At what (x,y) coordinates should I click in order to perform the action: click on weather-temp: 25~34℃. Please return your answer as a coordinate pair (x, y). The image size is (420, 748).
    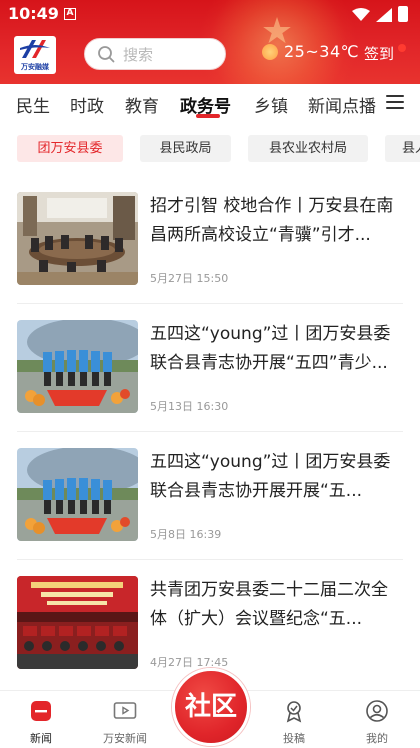
    Looking at the image, I should click on (322, 51).